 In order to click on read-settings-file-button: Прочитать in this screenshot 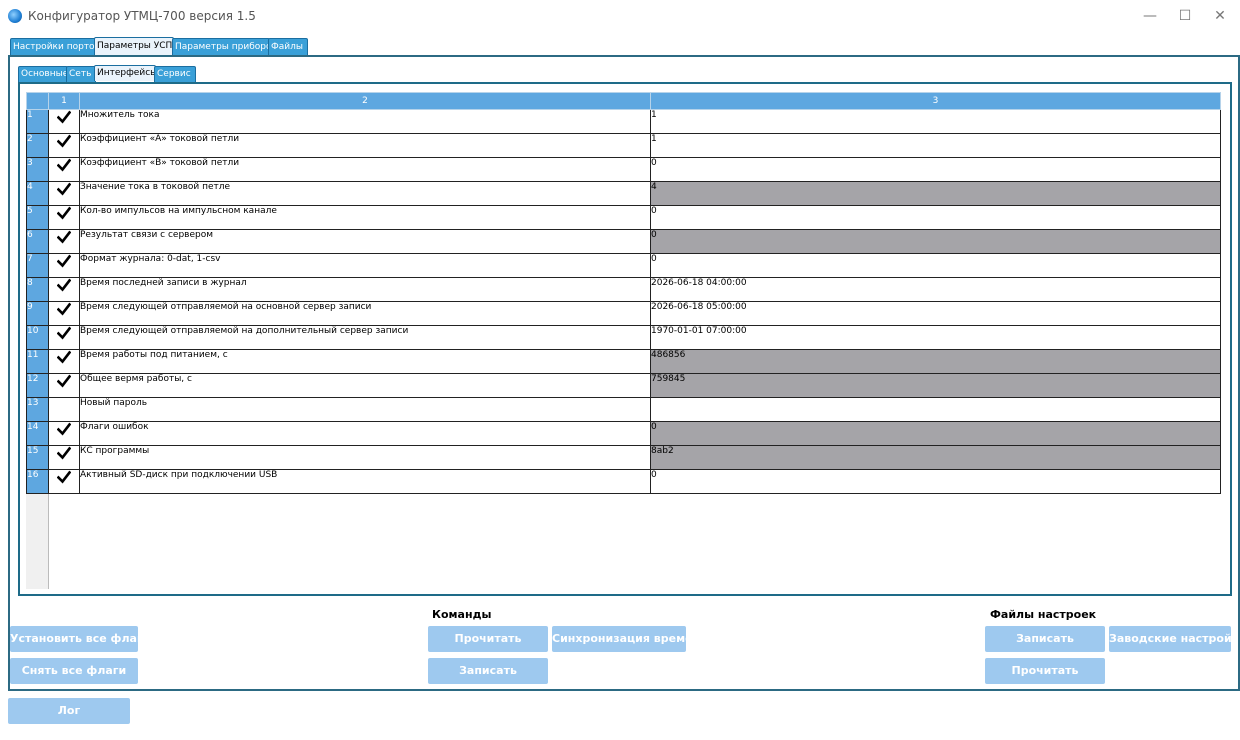, I will do `click(1045, 671)`.